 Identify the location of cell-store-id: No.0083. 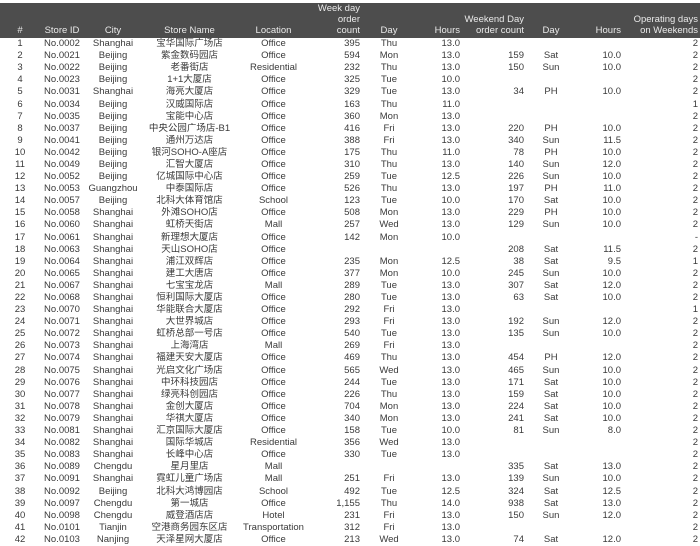
(62, 455).